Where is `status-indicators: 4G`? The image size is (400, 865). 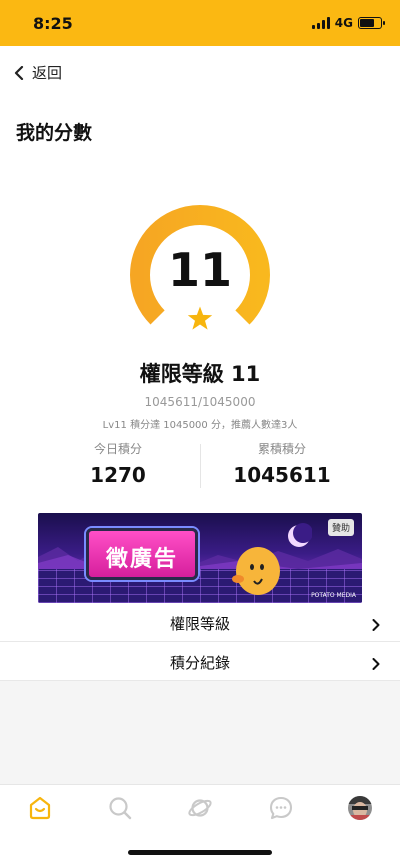
status-indicators: 4G is located at coordinates (348, 23).